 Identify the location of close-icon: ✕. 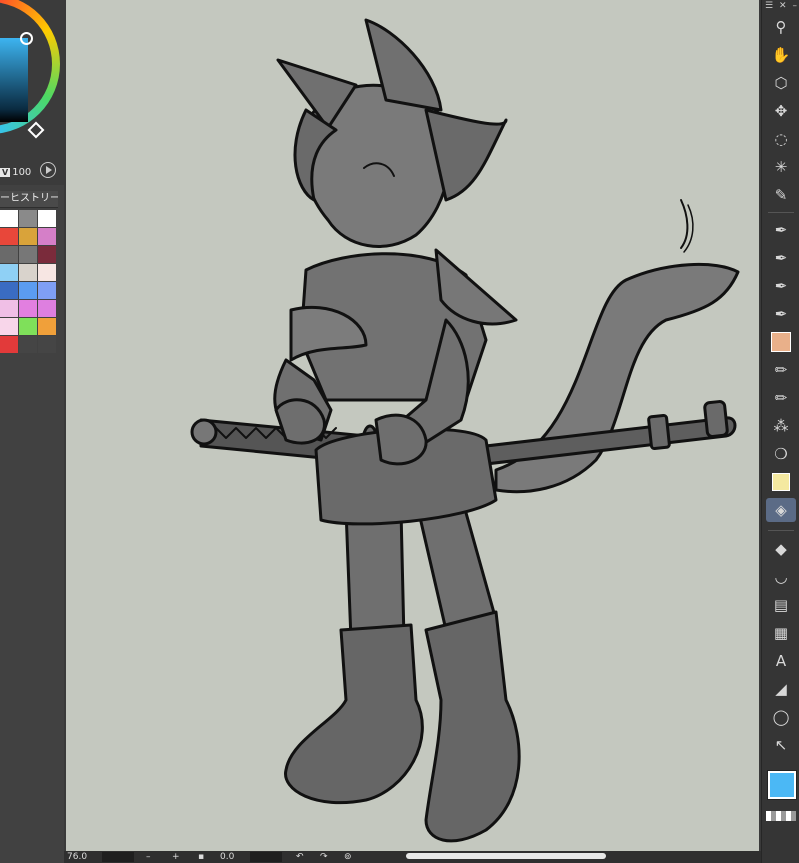
(783, 6).